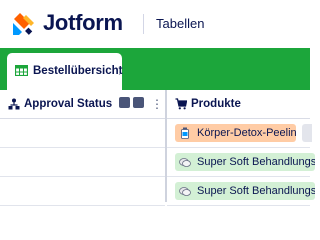 The image size is (320, 240). I want to click on tab-bestelluebersicht: Bestellübersicht ⋮, so click(66, 71).